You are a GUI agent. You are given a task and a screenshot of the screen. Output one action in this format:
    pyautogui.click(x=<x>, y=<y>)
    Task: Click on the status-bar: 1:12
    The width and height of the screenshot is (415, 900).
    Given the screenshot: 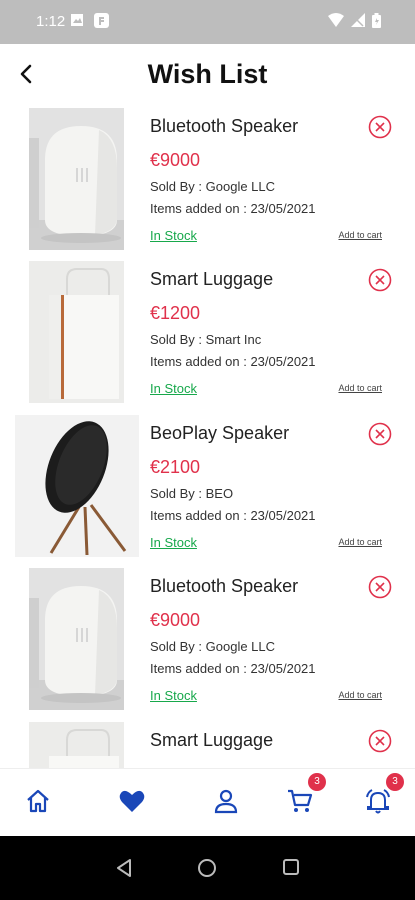 What is the action you would take?
    pyautogui.click(x=207, y=22)
    